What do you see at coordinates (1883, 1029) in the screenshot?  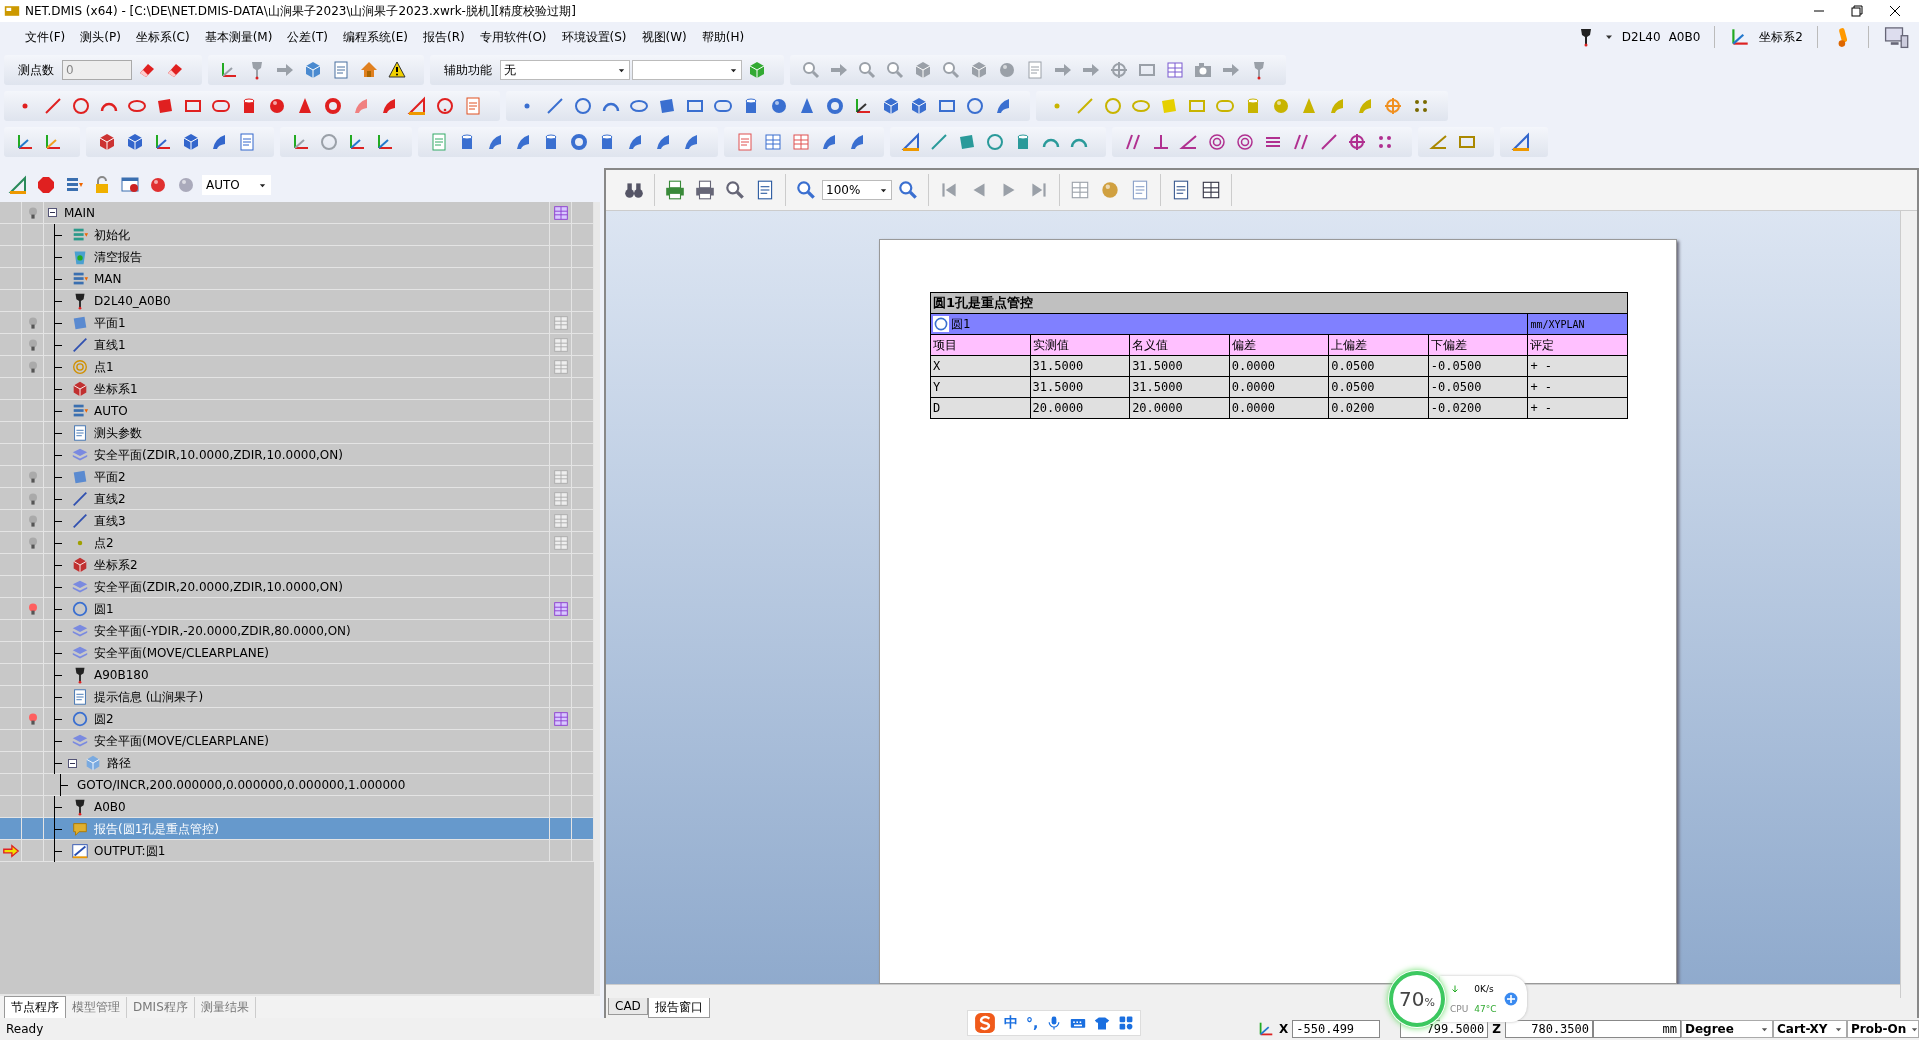 I see `probe-mode-dropdown: Prob-On` at bounding box center [1883, 1029].